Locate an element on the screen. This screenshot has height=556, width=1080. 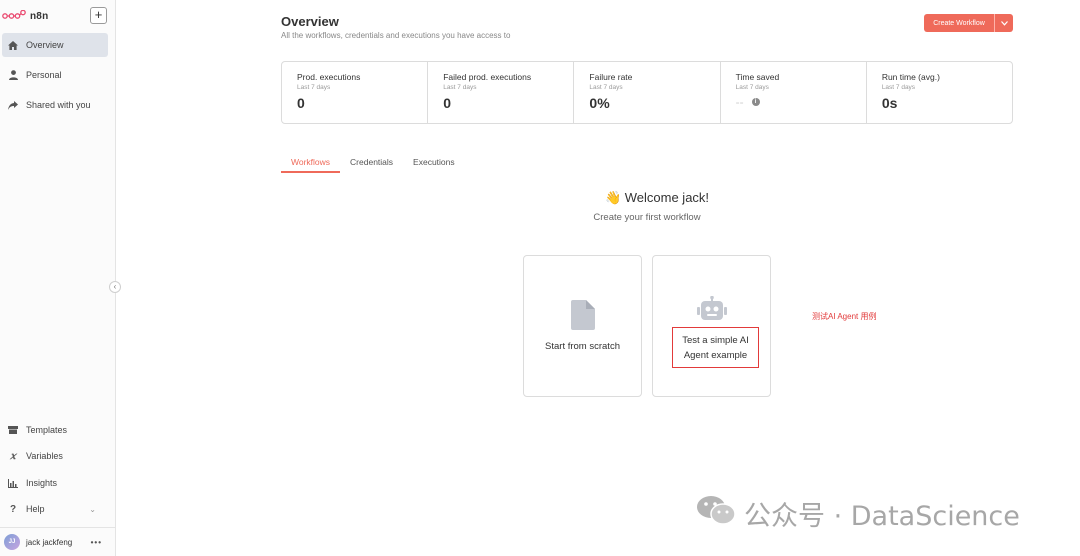
watermark-text: 公众号 · DataScience is located at coordinates (882, 516).